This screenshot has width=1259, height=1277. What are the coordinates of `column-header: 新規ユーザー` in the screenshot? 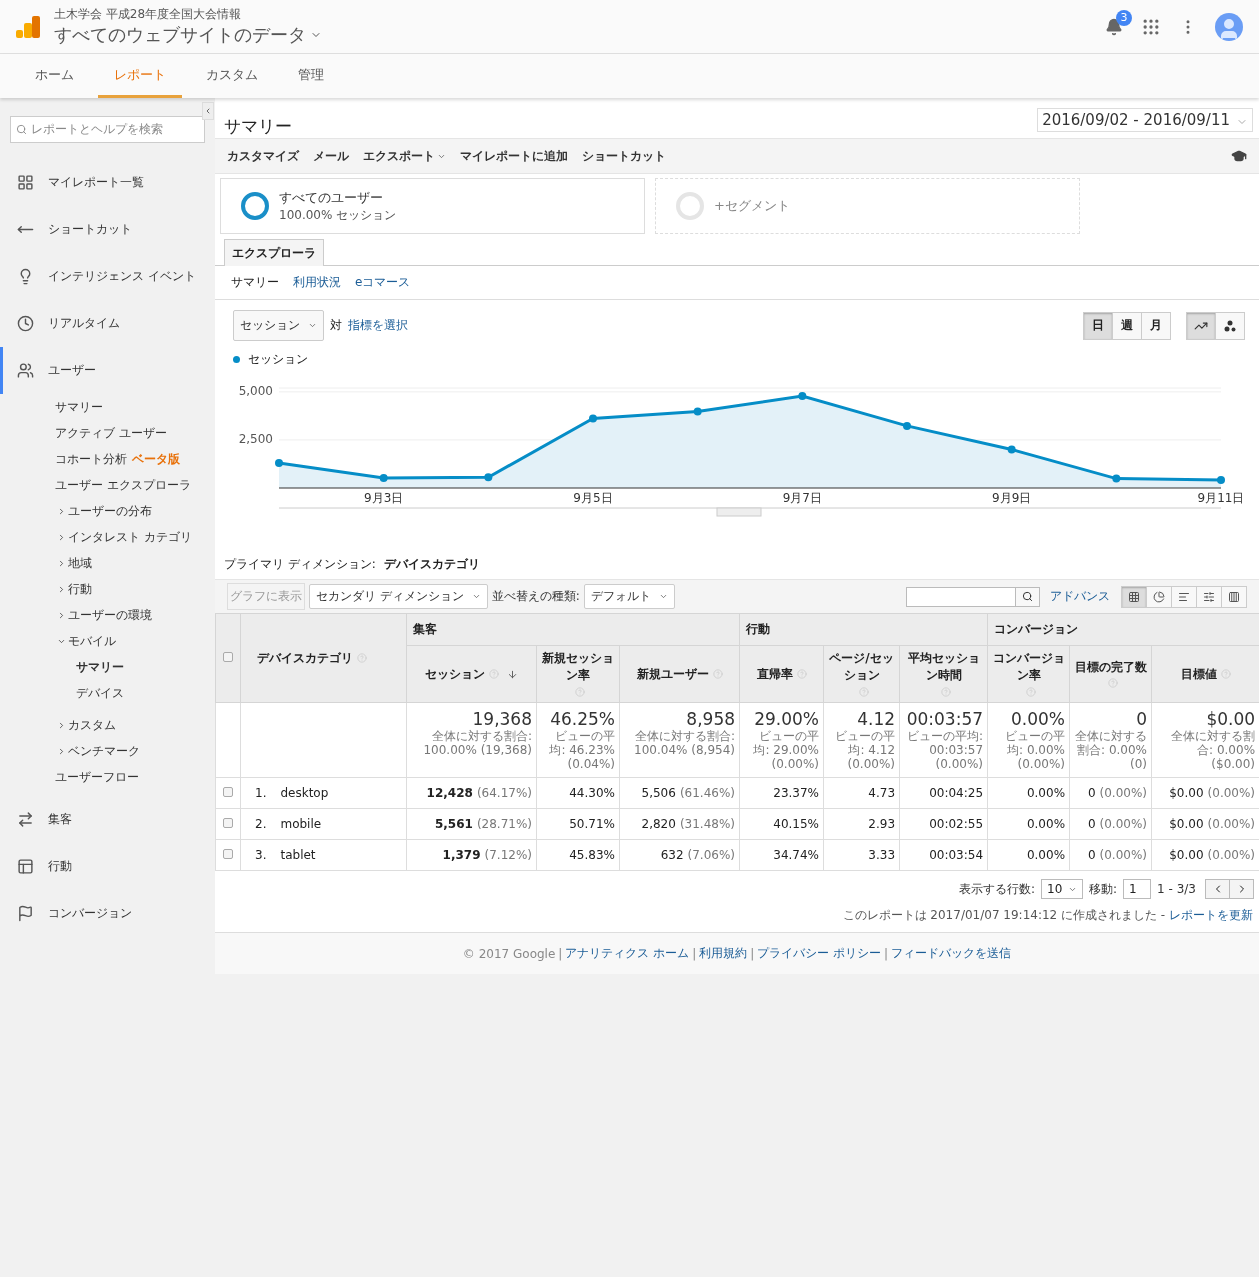 It's located at (672, 674).